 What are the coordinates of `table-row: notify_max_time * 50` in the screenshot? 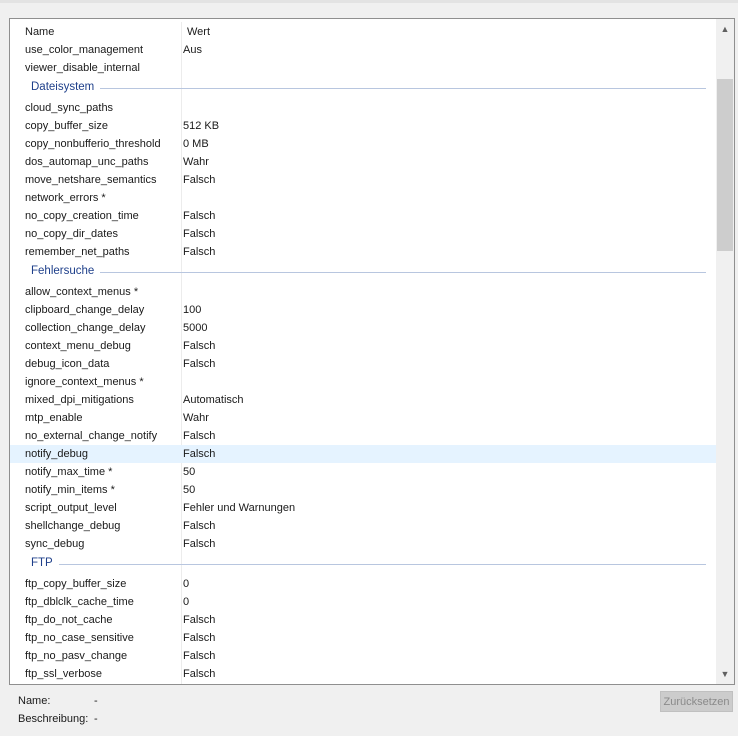 It's located at (363, 472).